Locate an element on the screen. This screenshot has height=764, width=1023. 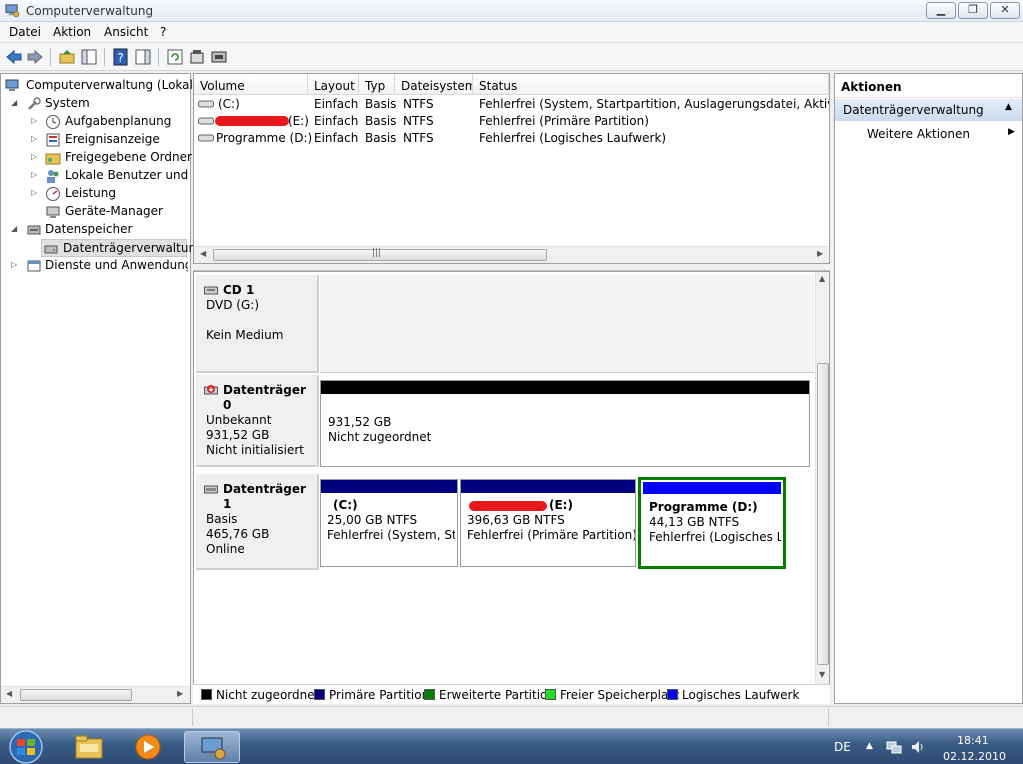
tree-label-dienste: Dienste und Anwendungen is located at coordinates (116, 265).